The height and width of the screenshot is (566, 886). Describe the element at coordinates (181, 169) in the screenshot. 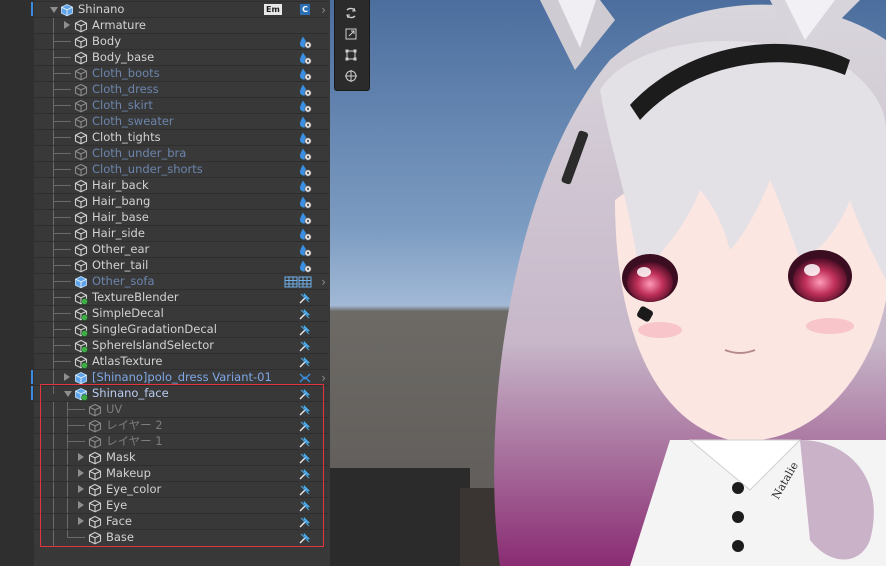

I see `hierarchy-row: Cloth_under_shorts` at that location.